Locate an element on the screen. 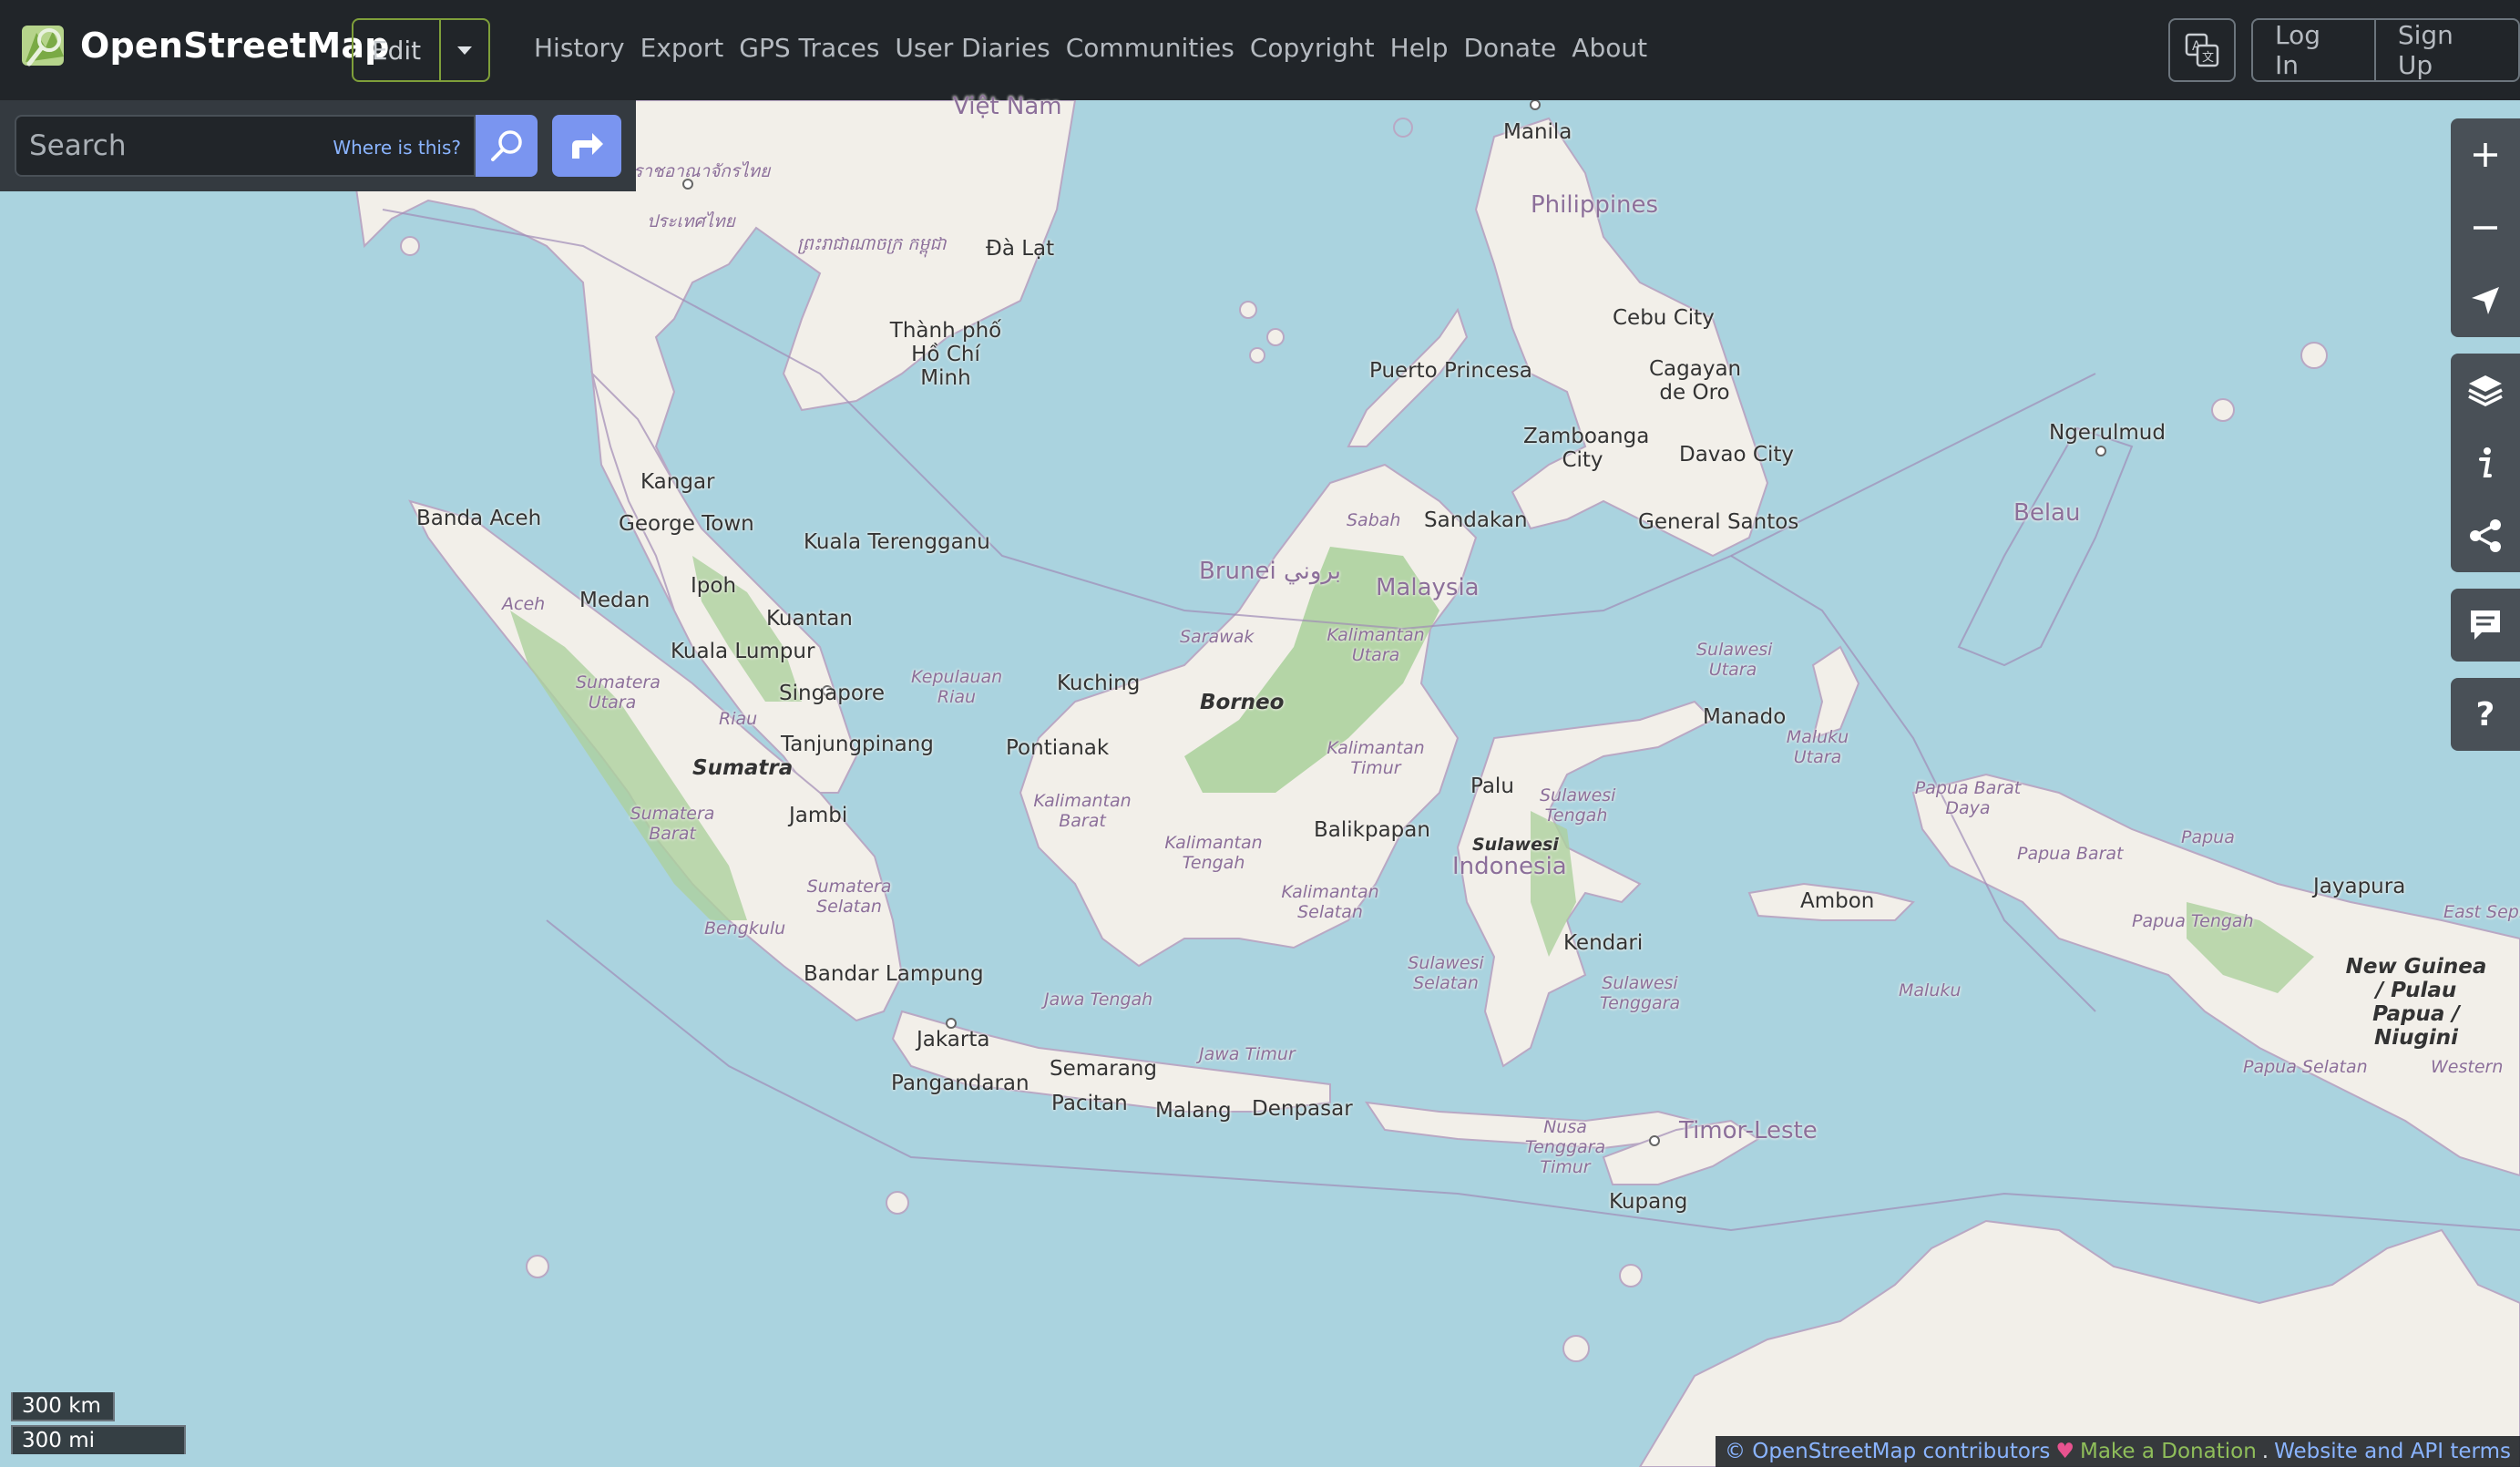 Image resolution: width=2520 pixels, height=1467 pixels. zoom-out-button is located at coordinates (2486, 228).